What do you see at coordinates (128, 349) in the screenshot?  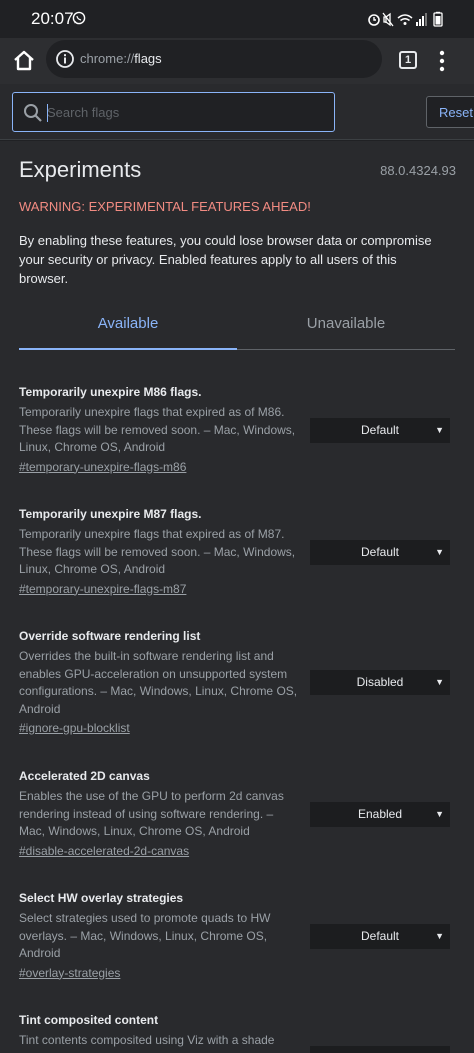 I see `active-tab-indicator` at bounding box center [128, 349].